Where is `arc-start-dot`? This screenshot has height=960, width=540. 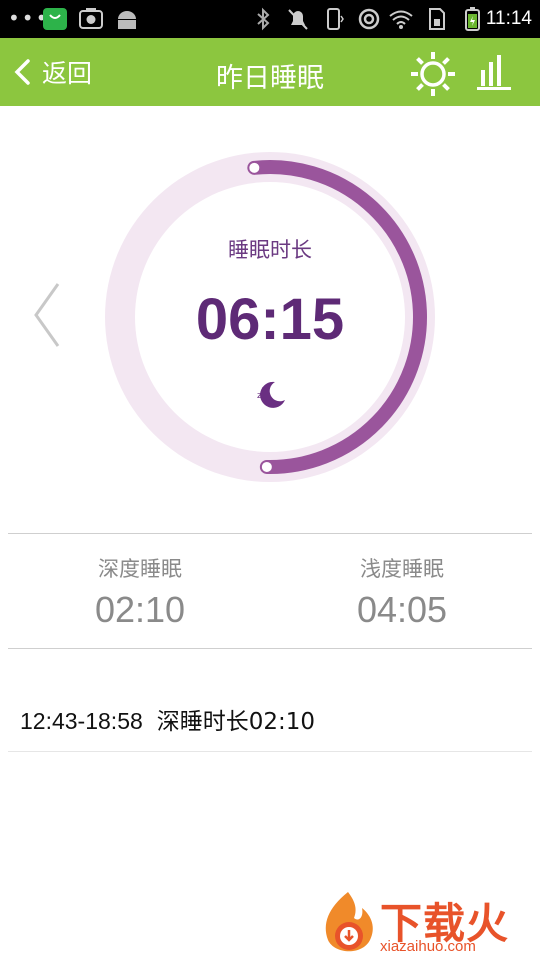
arc-start-dot is located at coordinates (254, 167).